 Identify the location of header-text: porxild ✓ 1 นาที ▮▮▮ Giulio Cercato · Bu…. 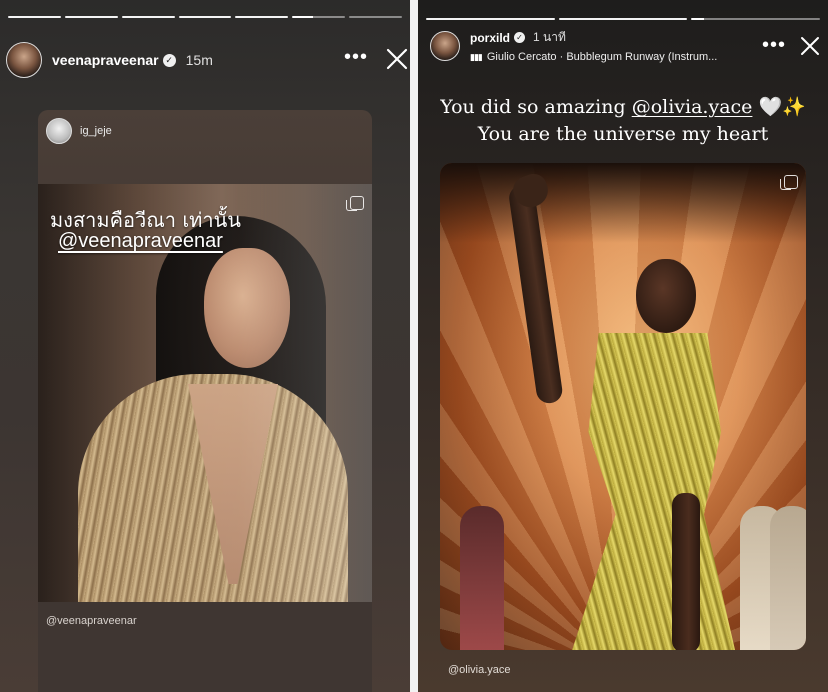
(593, 45).